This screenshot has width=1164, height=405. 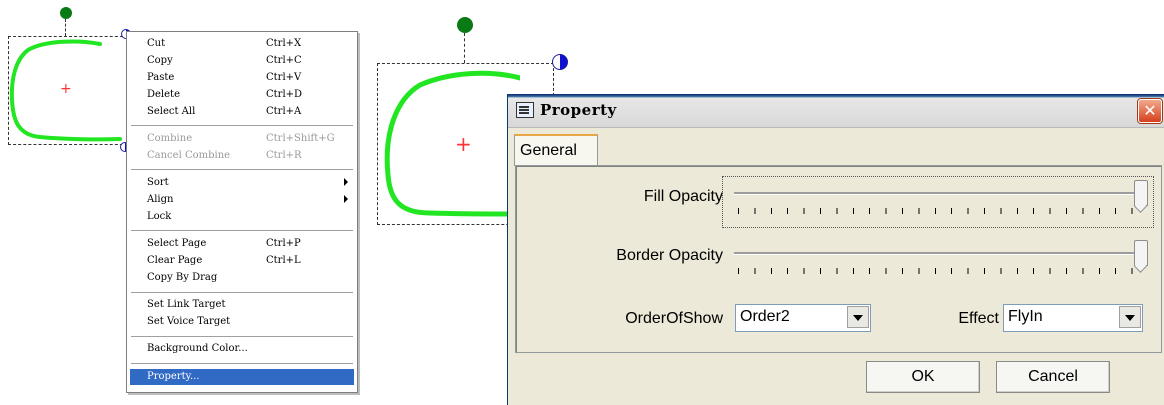 I want to click on ok-button: OK, so click(x=923, y=377).